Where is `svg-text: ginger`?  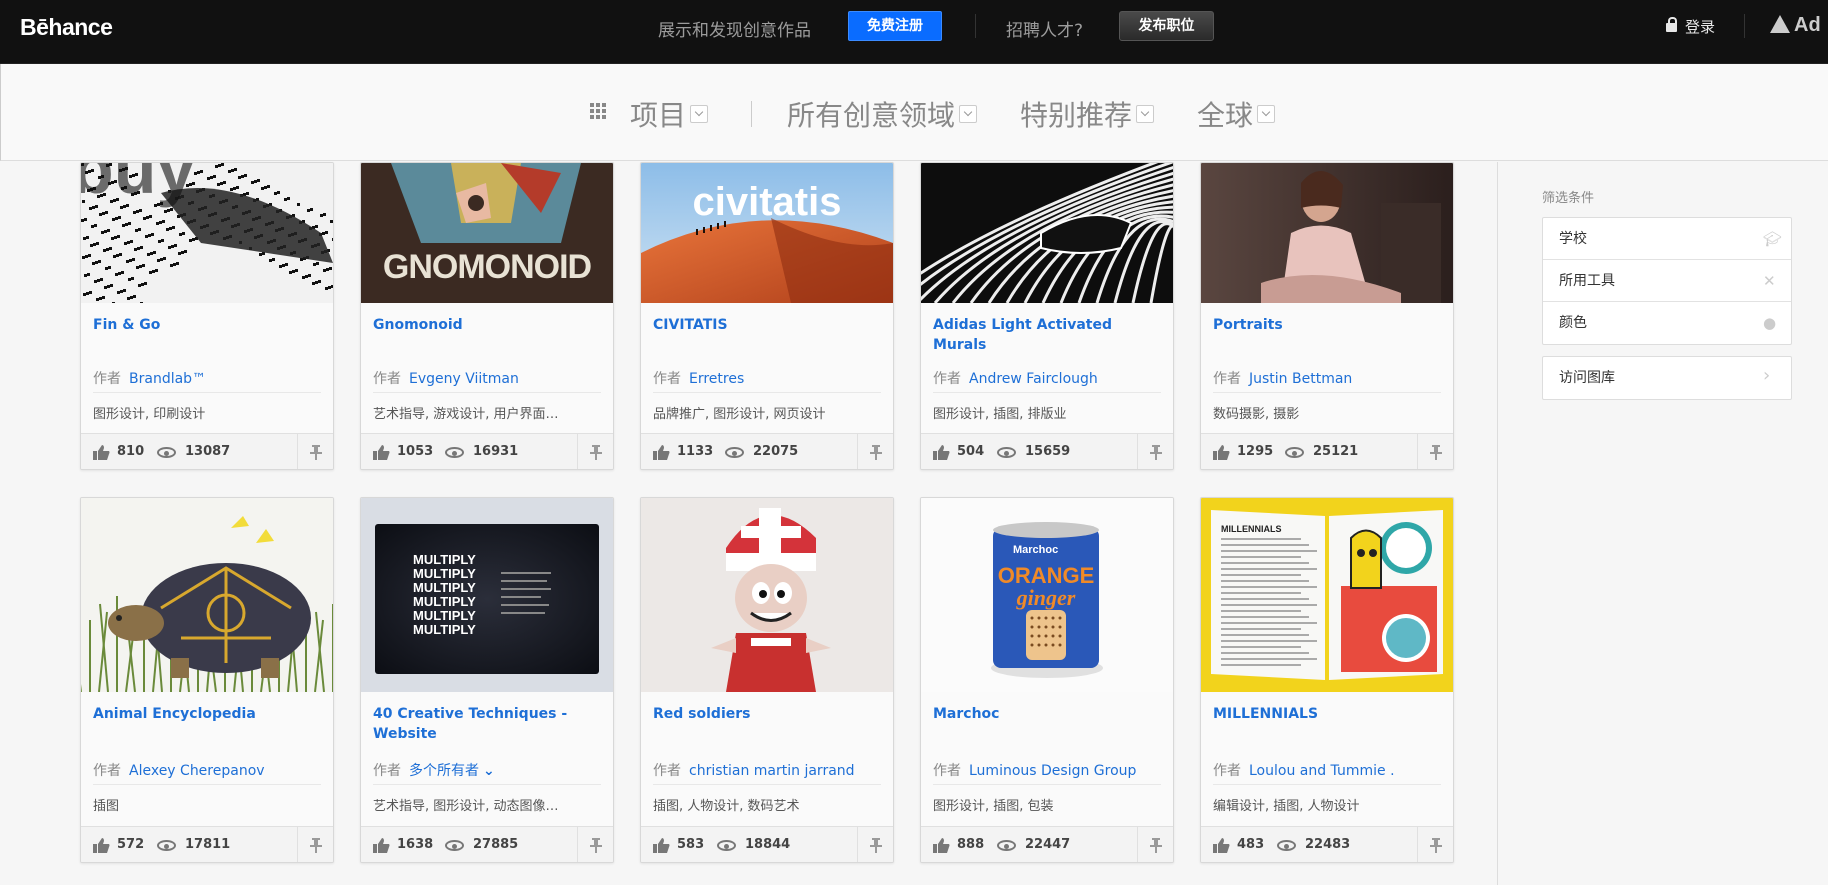
svg-text: ginger is located at coordinates (1046, 597).